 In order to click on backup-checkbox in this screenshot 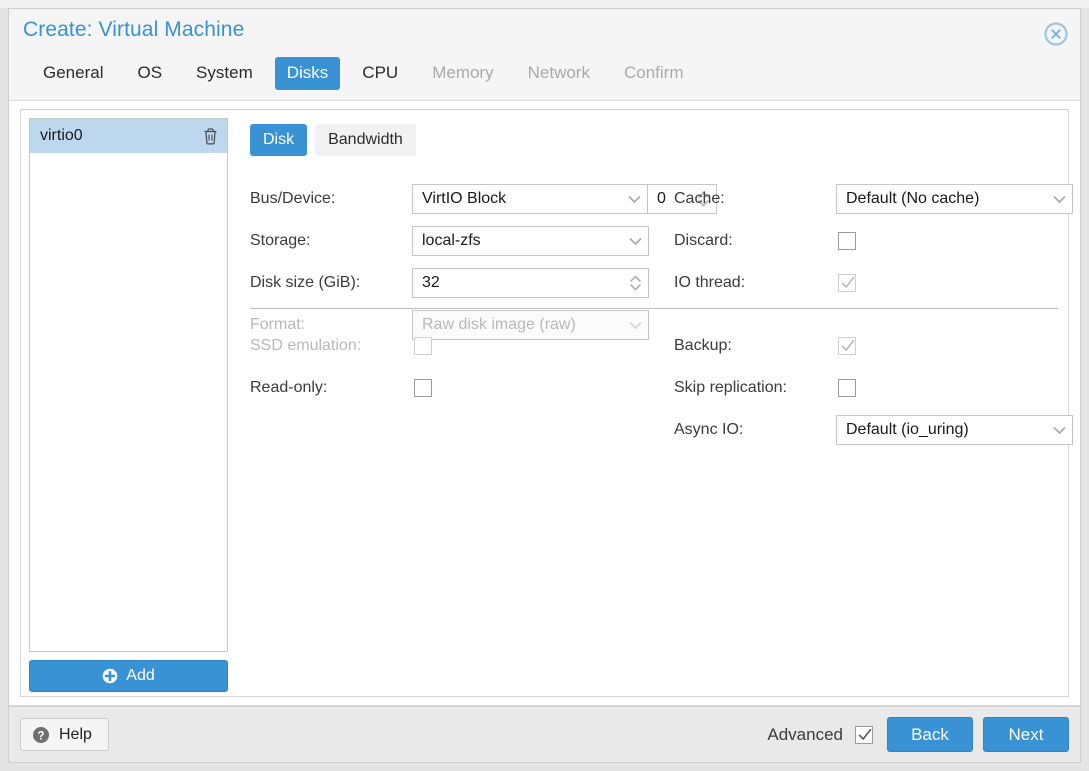, I will do `click(847, 346)`.